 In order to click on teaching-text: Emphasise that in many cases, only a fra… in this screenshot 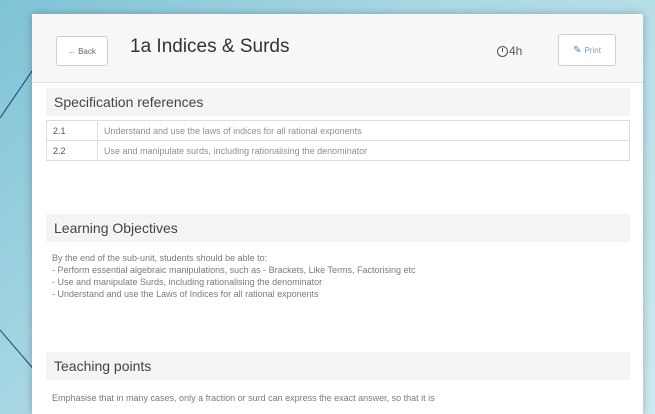, I will do `click(243, 398)`.